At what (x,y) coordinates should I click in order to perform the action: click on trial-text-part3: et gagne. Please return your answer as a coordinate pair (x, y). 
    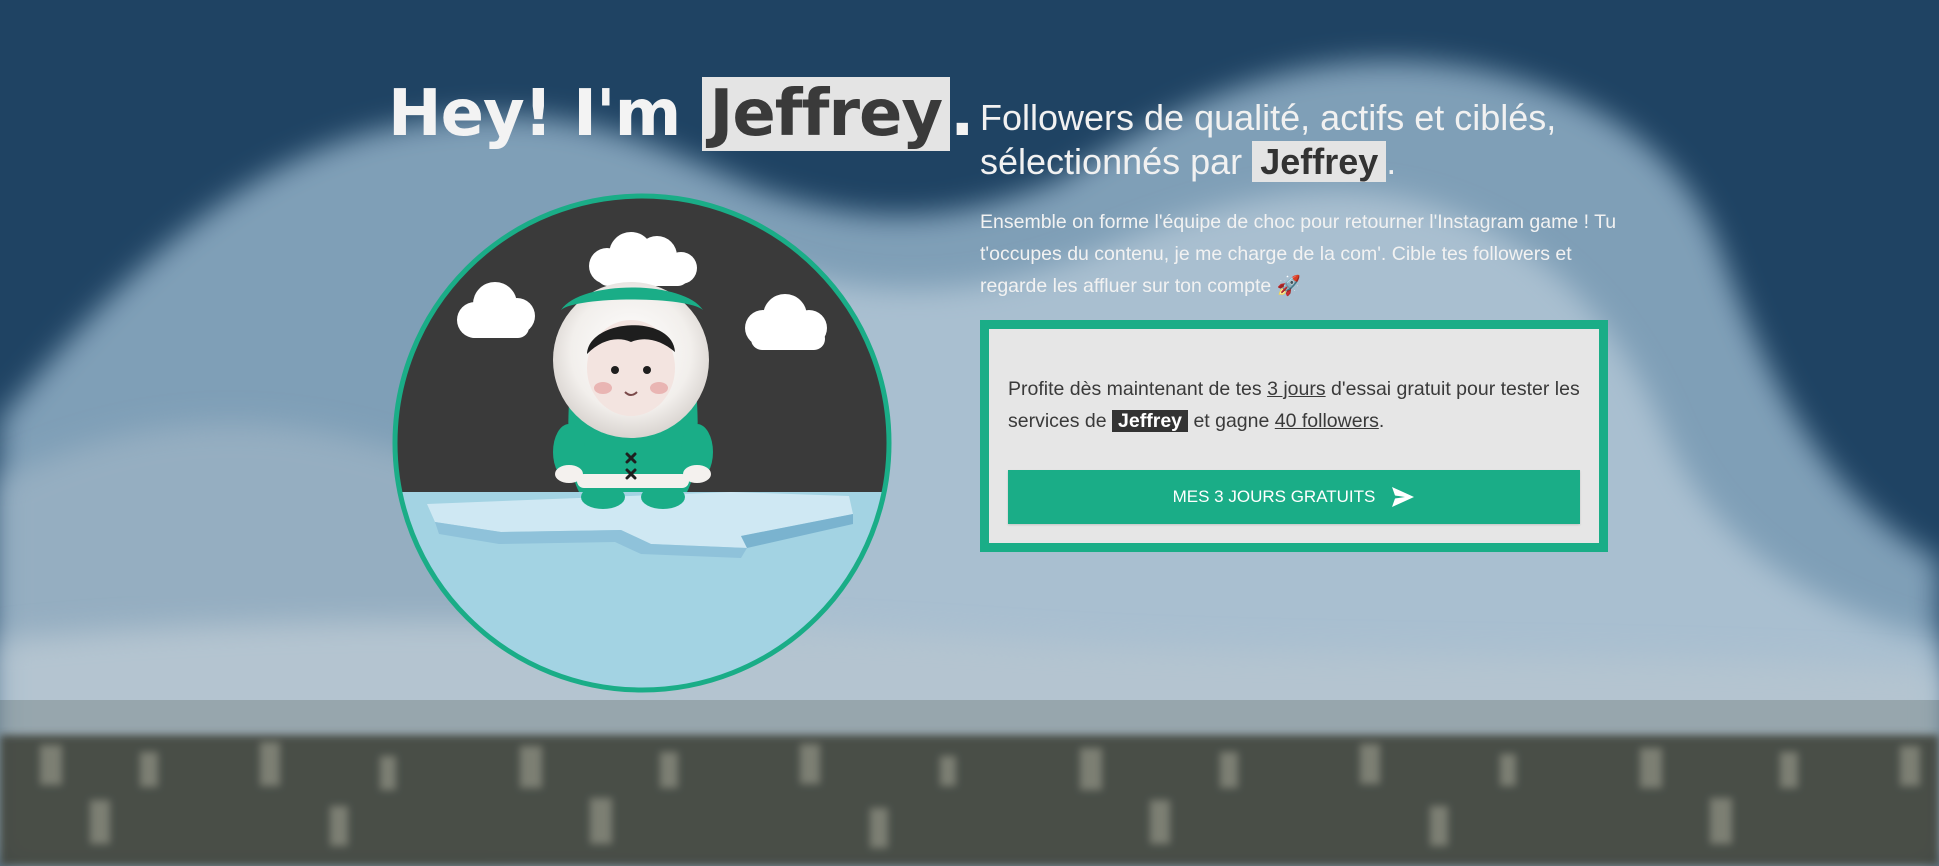
    Looking at the image, I should click on (1231, 421).